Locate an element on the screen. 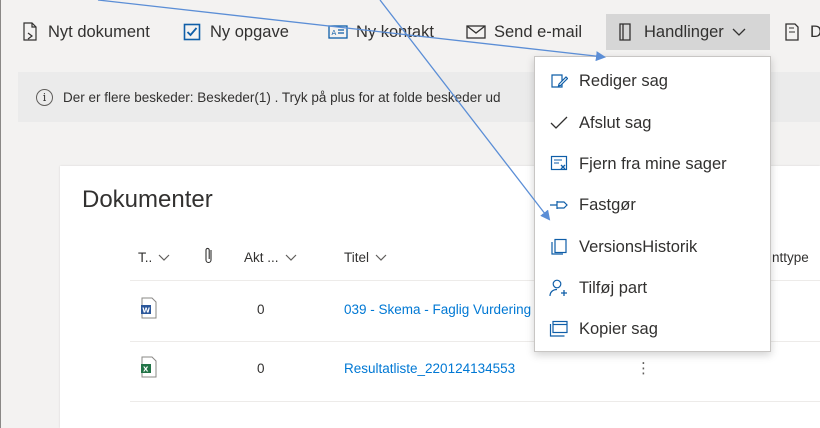 This screenshot has height=428, width=820. svg-text: A is located at coordinates (334, 33).